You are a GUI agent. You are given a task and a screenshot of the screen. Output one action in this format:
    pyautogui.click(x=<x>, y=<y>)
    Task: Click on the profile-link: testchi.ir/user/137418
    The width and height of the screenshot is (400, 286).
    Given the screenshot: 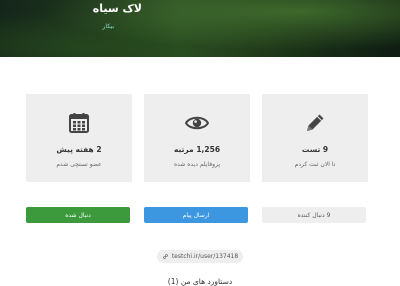 What is the action you would take?
    pyautogui.click(x=200, y=256)
    